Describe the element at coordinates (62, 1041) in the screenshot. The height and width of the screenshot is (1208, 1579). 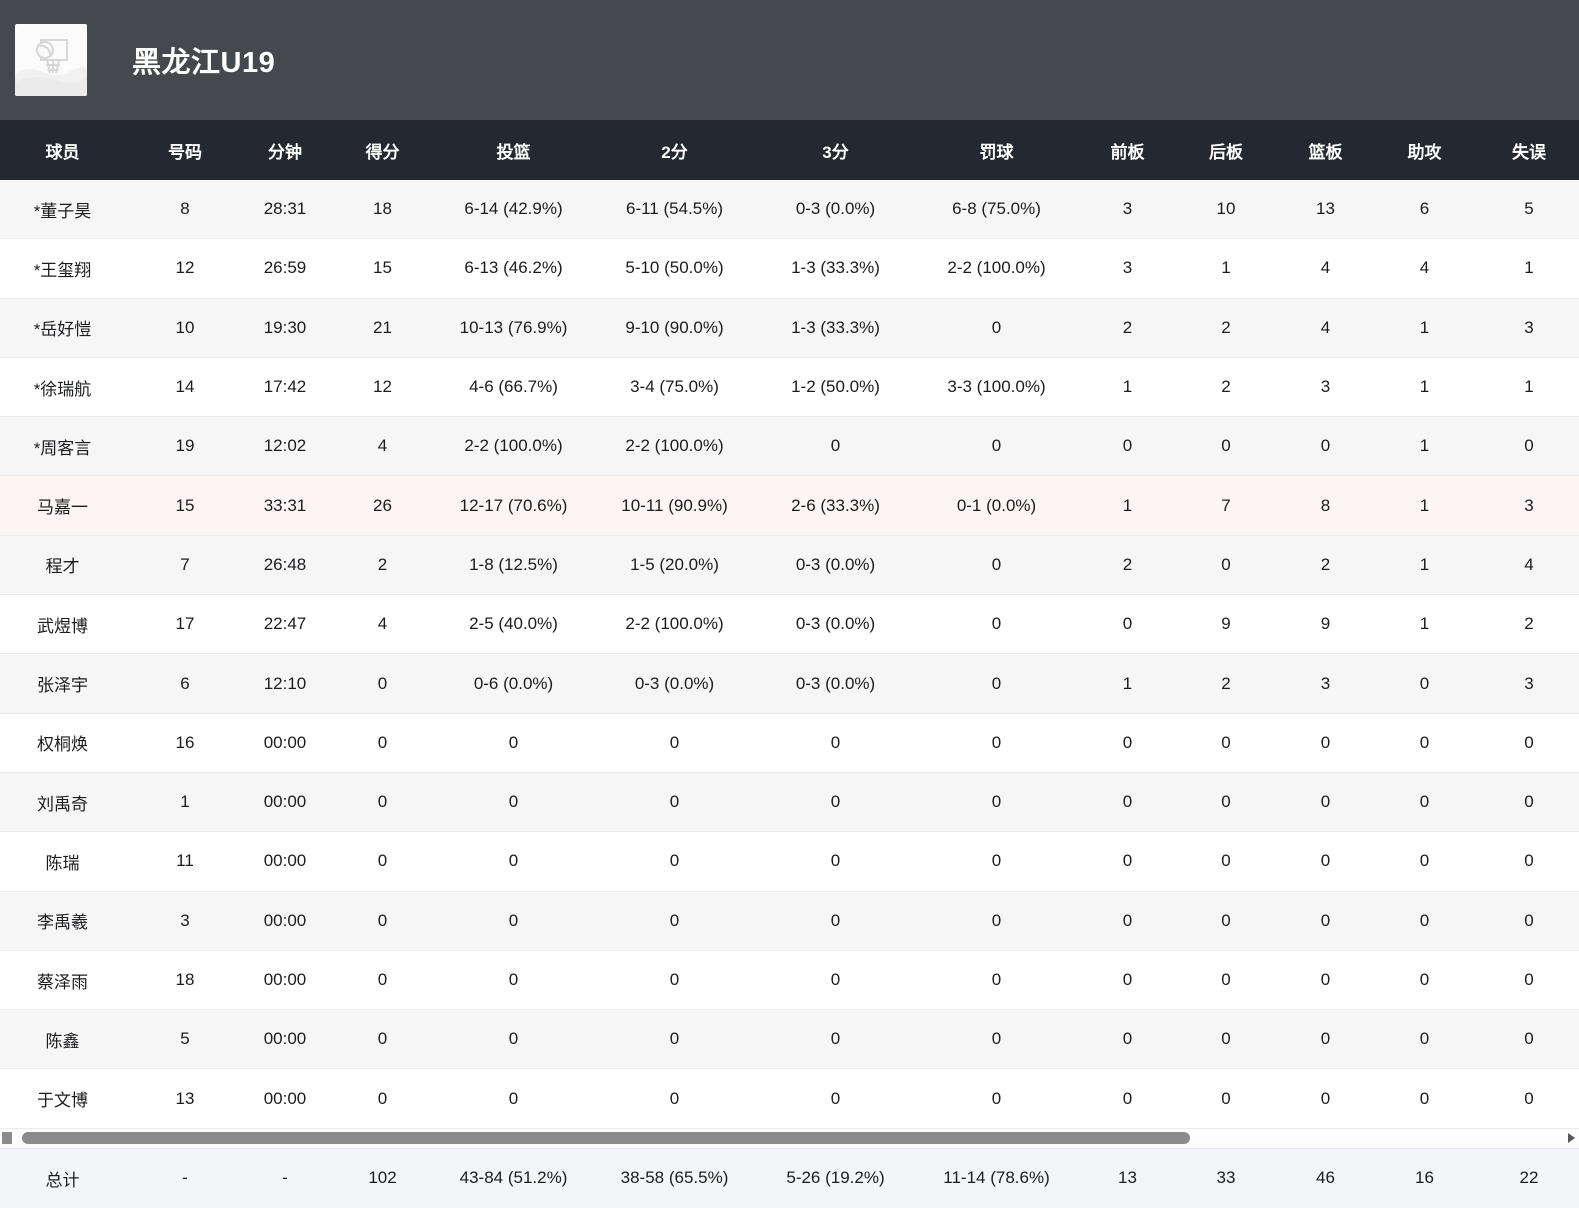
I see `player-name-cell: 陈鑫` at that location.